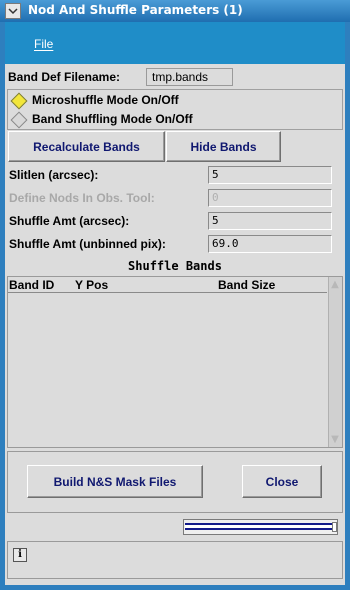 This screenshot has width=350, height=590. Describe the element at coordinates (270, 221) in the screenshot. I see `shuffle-amt-arcsec-field: 5` at that location.